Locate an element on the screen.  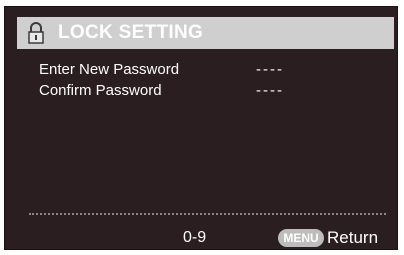
confirm-password-label: Confirm Password is located at coordinates (100, 90).